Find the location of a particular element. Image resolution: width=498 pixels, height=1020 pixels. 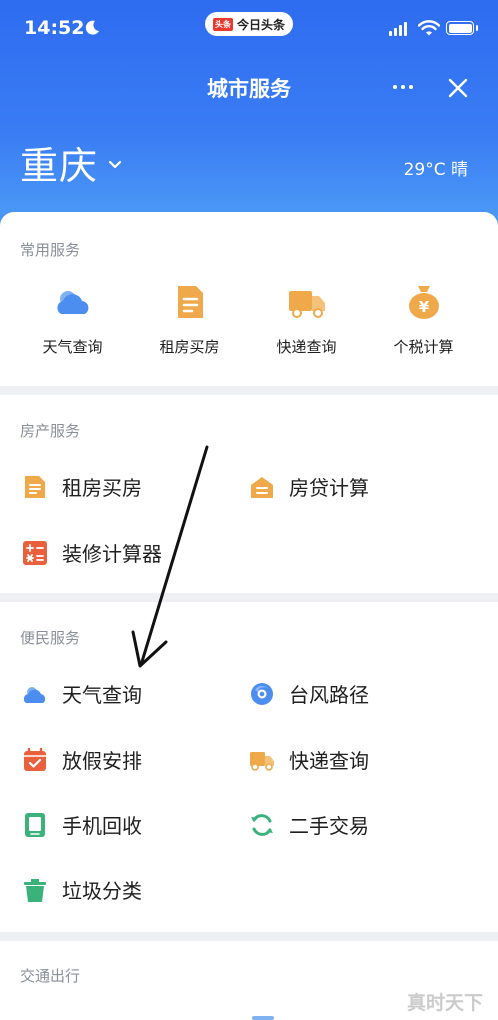

service-label: 房贷计算 is located at coordinates (329, 488).